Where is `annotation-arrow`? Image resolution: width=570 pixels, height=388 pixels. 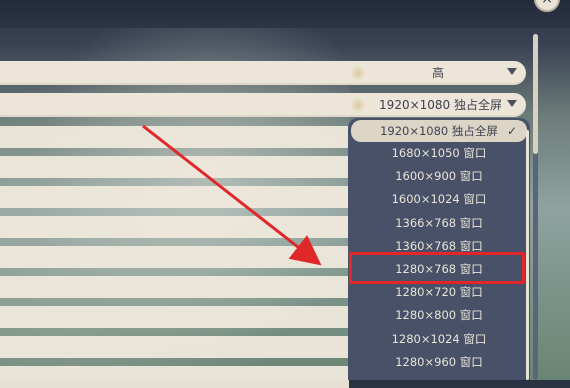
annotation-arrow is located at coordinates (232, 195).